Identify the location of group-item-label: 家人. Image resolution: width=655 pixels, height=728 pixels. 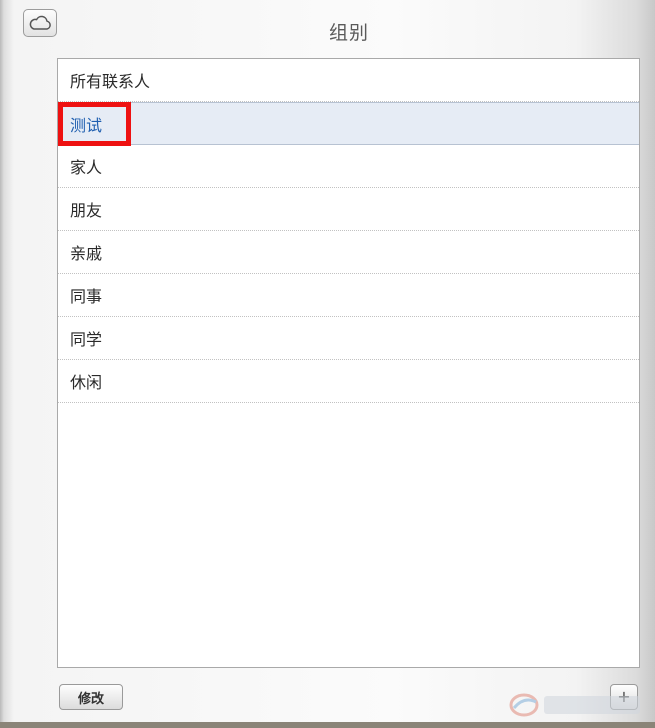
(86, 167).